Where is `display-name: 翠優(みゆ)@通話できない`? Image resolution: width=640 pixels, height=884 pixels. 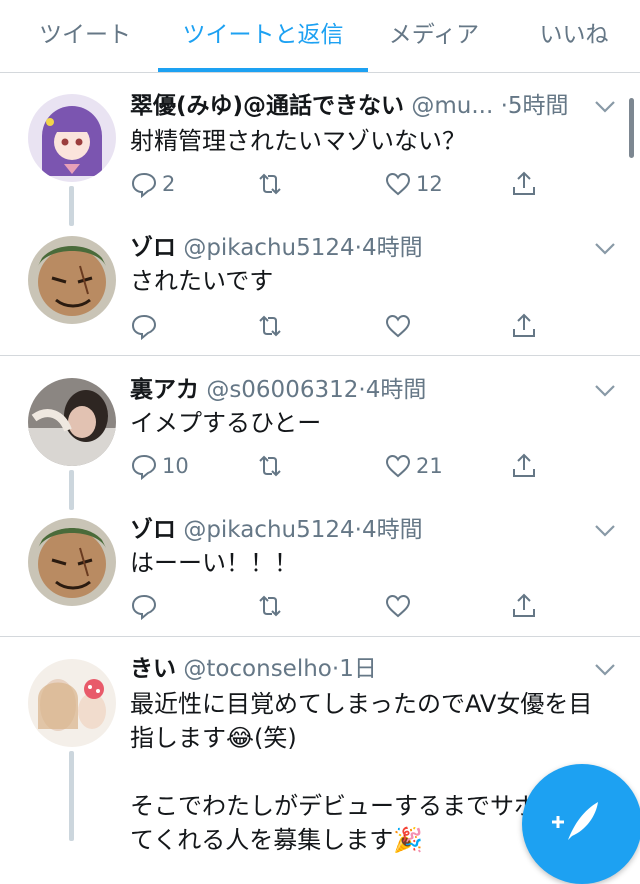 display-name: 翠優(みゆ)@通話できない is located at coordinates (267, 106).